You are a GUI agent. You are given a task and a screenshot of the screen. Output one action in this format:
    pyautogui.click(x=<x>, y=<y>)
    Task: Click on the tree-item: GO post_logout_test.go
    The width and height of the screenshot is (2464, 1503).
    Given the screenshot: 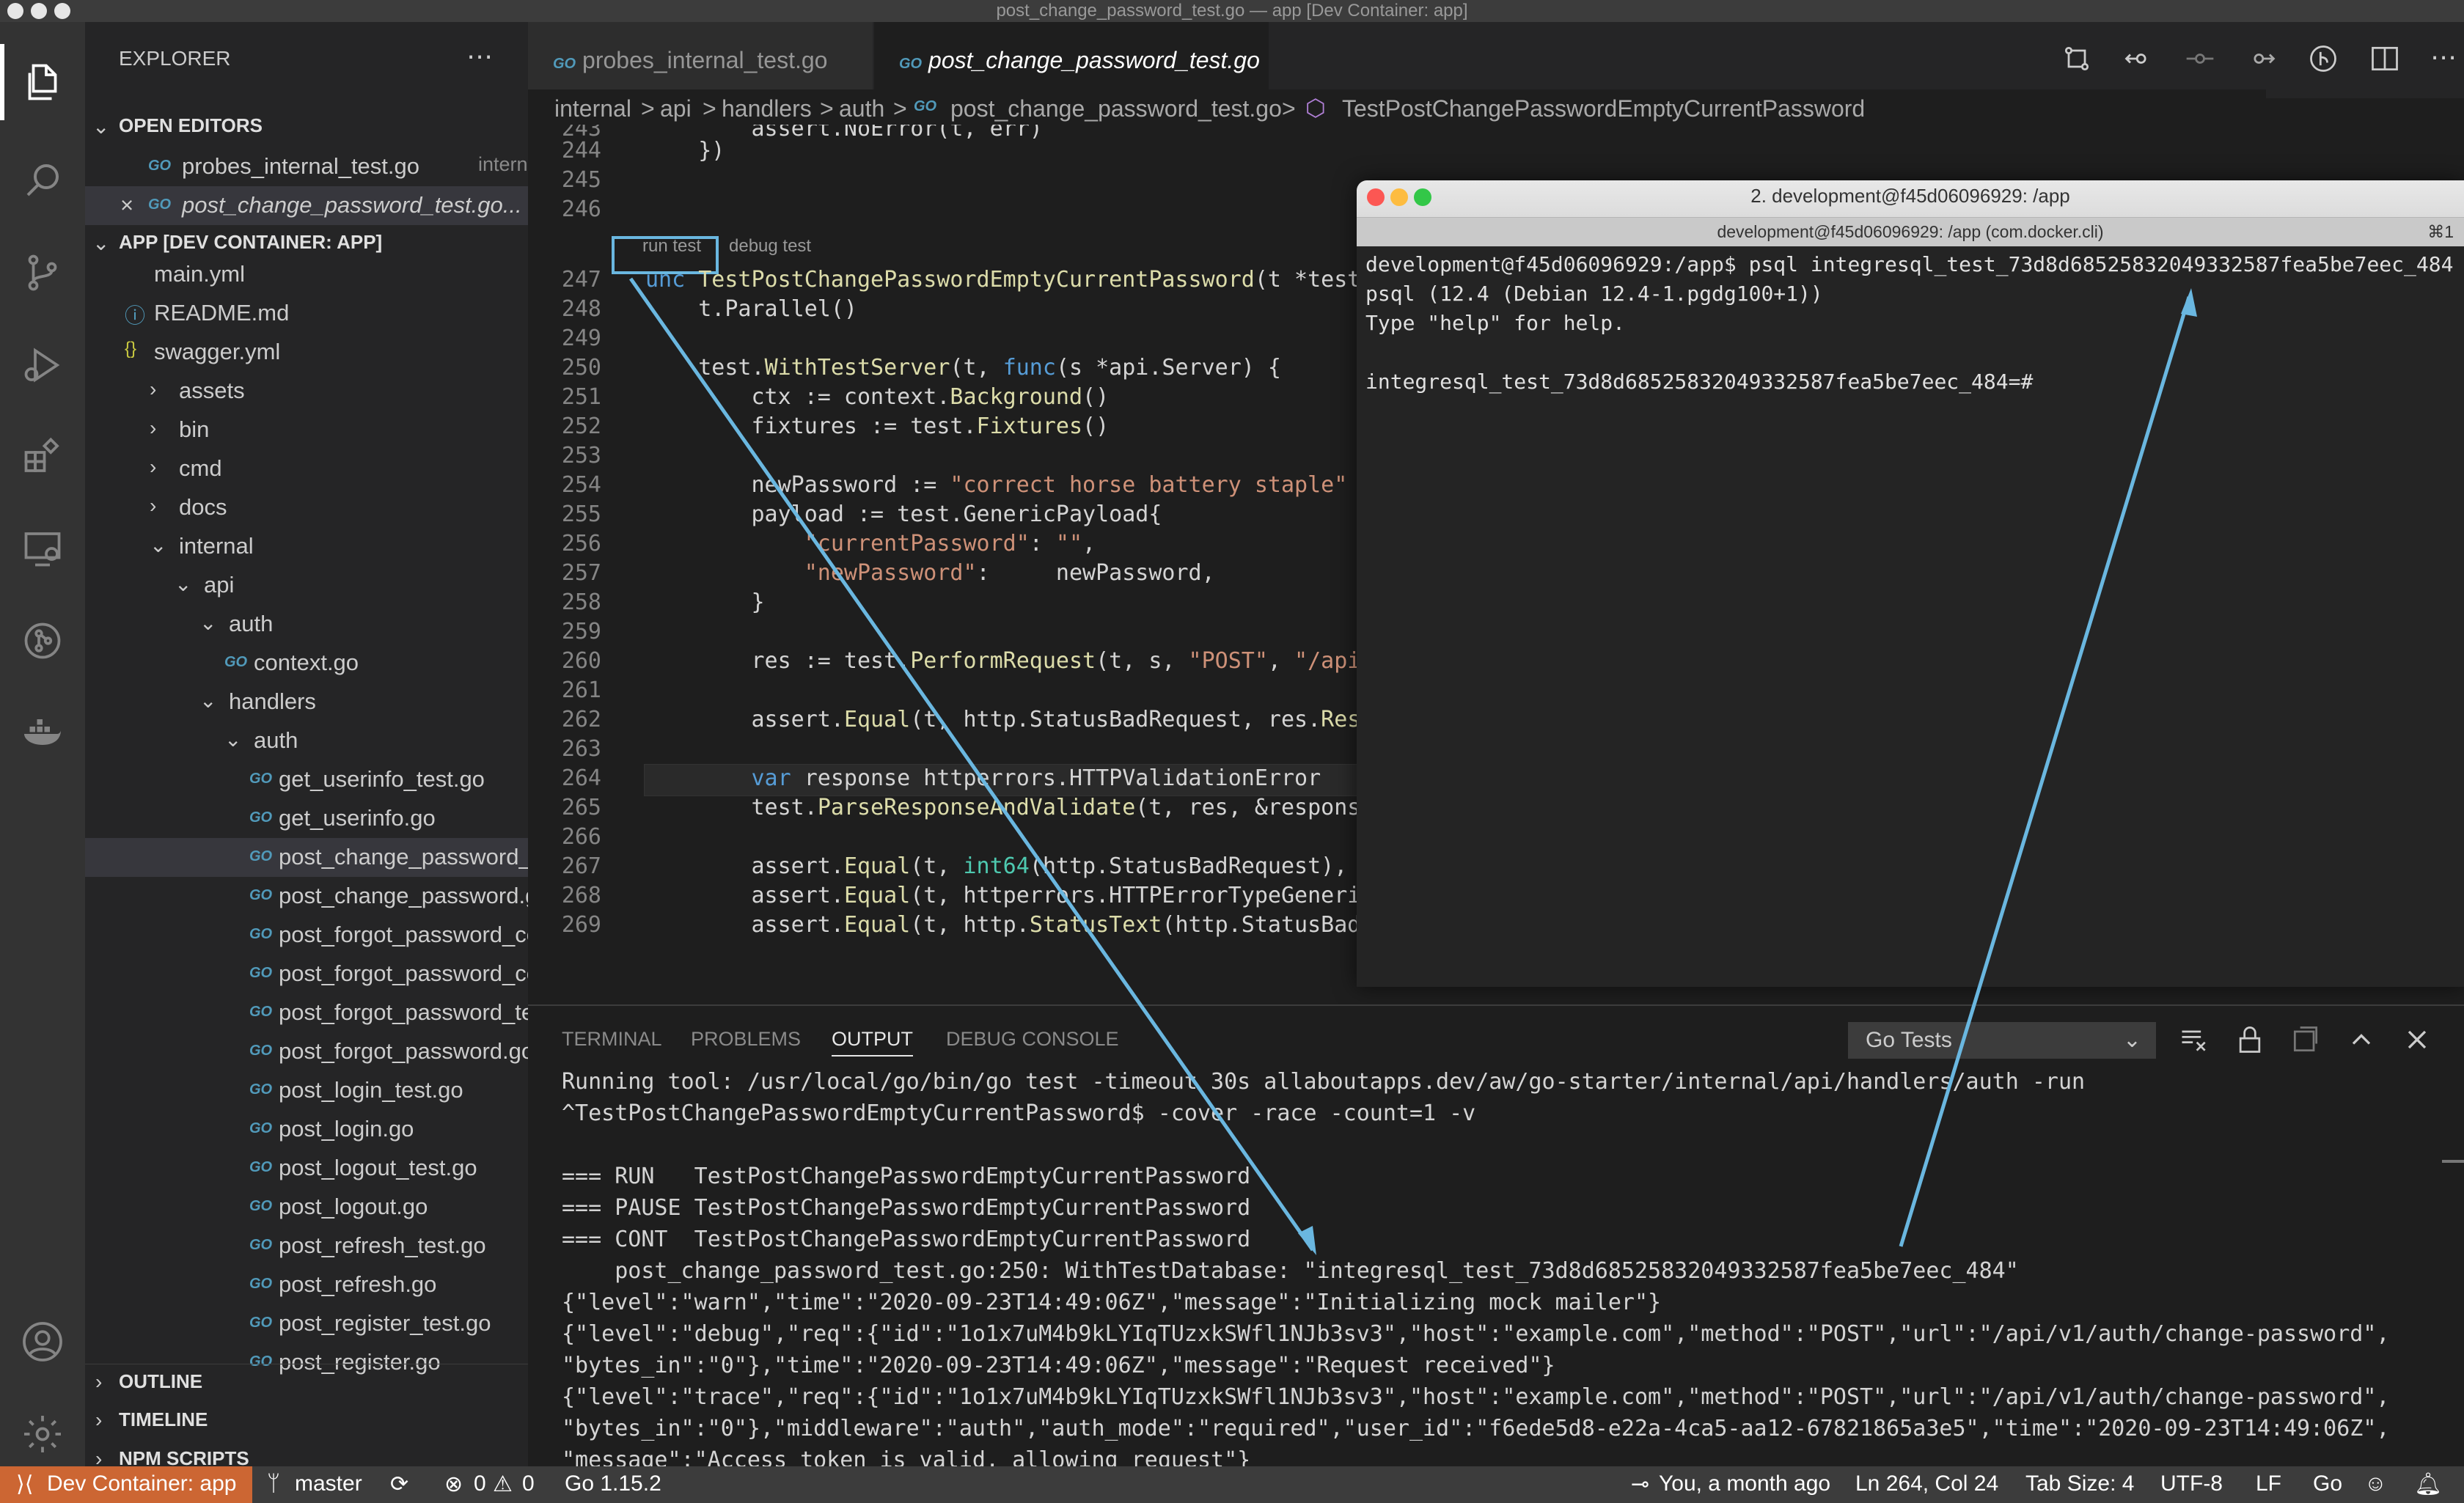 What is the action you would take?
    pyautogui.click(x=306, y=1168)
    